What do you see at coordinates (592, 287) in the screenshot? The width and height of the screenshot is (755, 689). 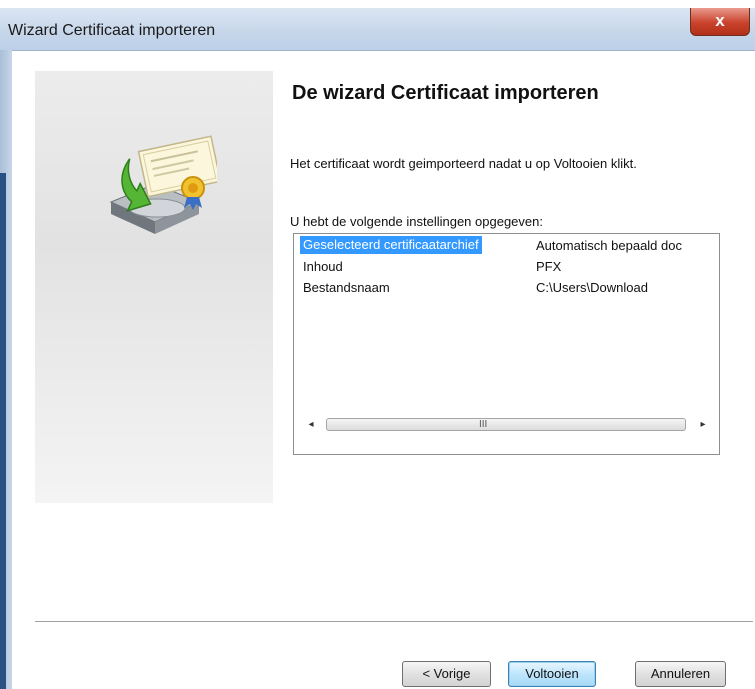 I see `setting-value: C:\Users\Download` at bounding box center [592, 287].